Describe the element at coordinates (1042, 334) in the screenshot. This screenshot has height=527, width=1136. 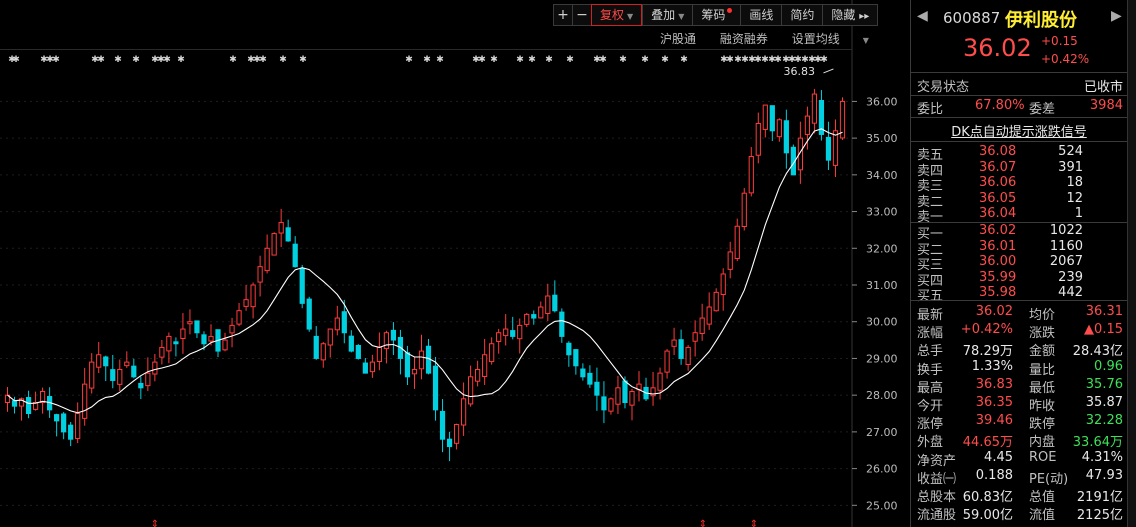
I see `stat-label: 涨跌` at that location.